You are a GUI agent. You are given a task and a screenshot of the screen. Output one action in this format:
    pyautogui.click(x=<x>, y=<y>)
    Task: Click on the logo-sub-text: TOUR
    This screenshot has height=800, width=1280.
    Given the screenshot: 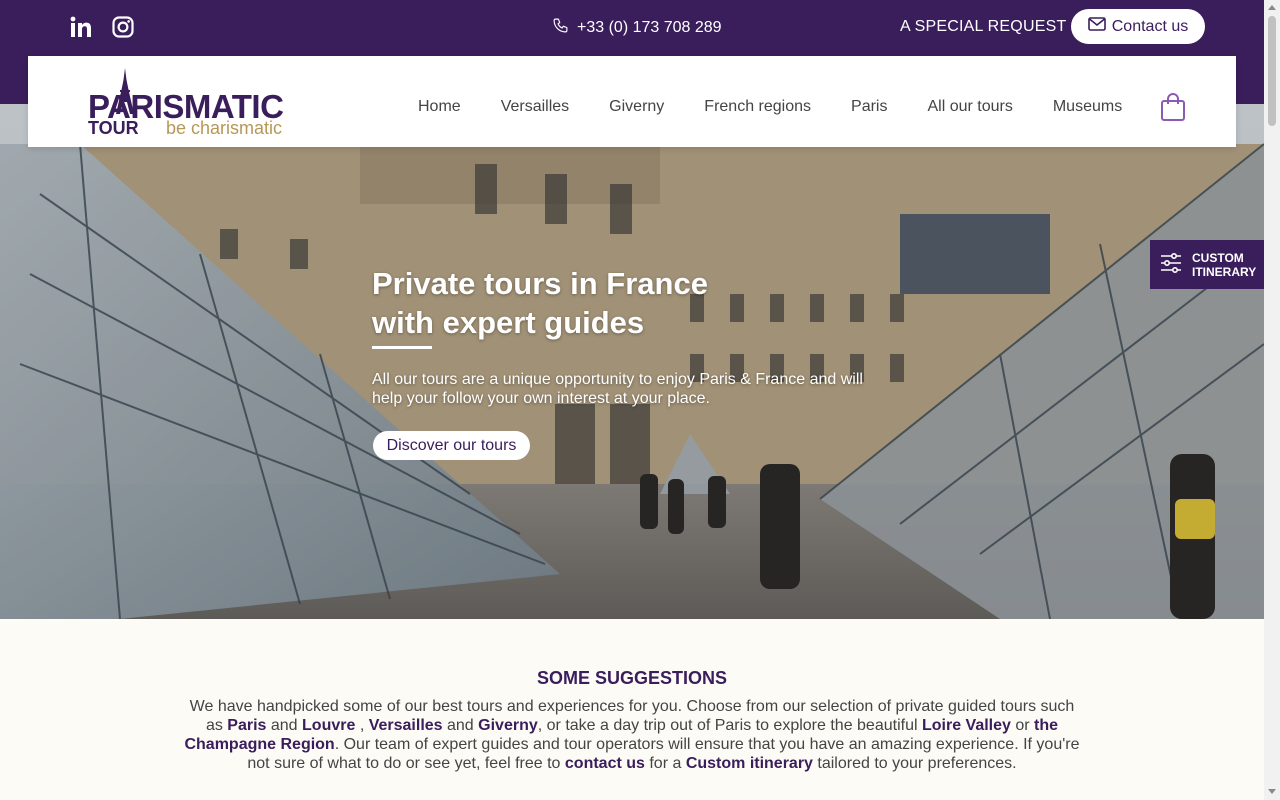 What is the action you would take?
    pyautogui.click(x=113, y=128)
    